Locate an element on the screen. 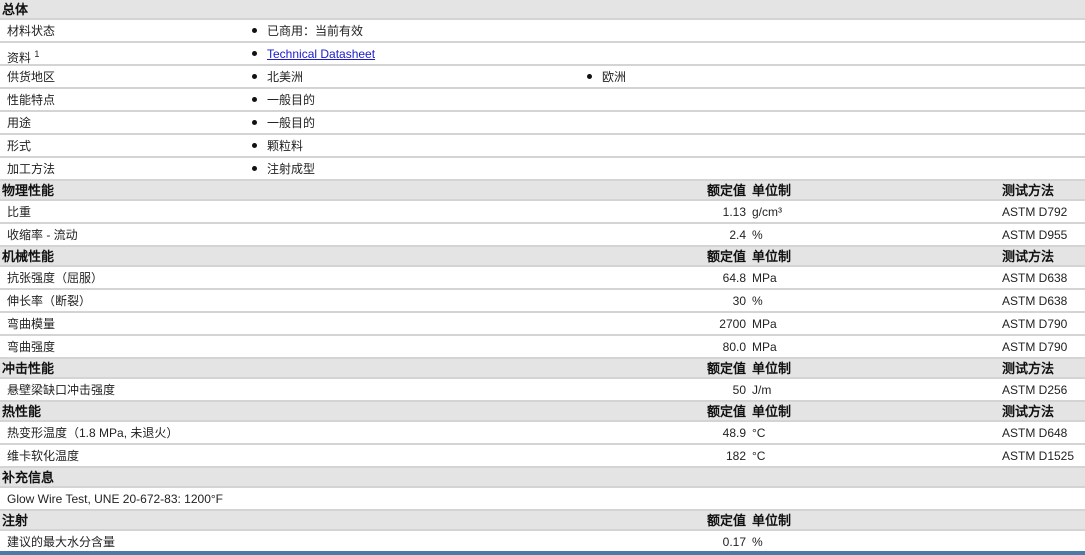  row-label-text: 建议的最大水分含量 is located at coordinates (61, 542).